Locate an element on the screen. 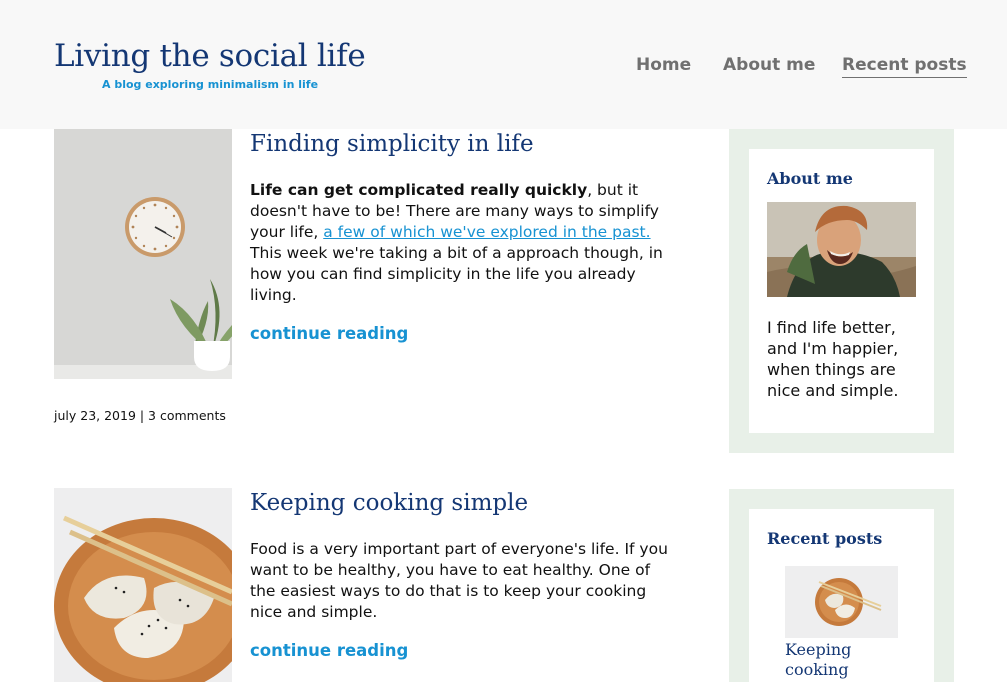 The image size is (1007, 682). site-title: Living the social life is located at coordinates (210, 56).